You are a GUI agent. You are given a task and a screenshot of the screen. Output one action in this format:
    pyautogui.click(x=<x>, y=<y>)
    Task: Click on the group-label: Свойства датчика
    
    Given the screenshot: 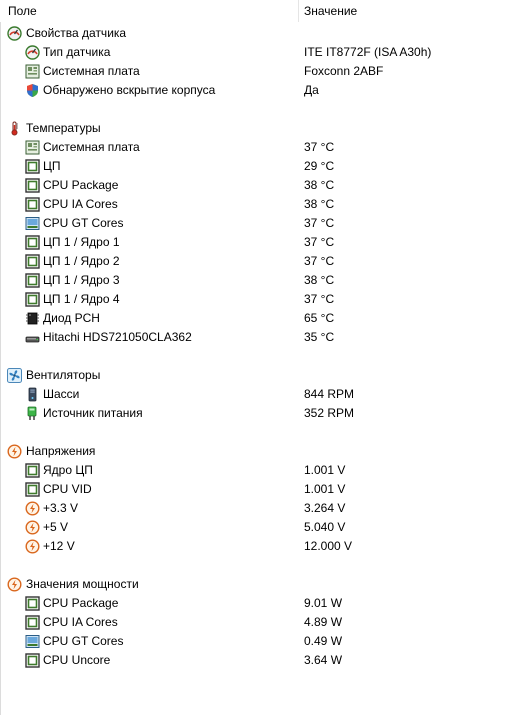 What is the action you would take?
    pyautogui.click(x=76, y=33)
    